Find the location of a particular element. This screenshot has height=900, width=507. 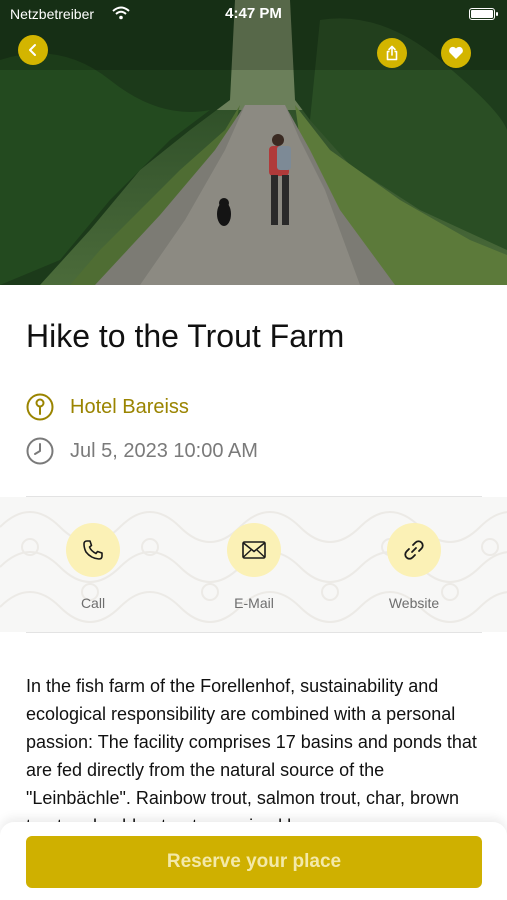

status-bar: Netzbetreiber 4:47 PM is located at coordinates (253, 14).